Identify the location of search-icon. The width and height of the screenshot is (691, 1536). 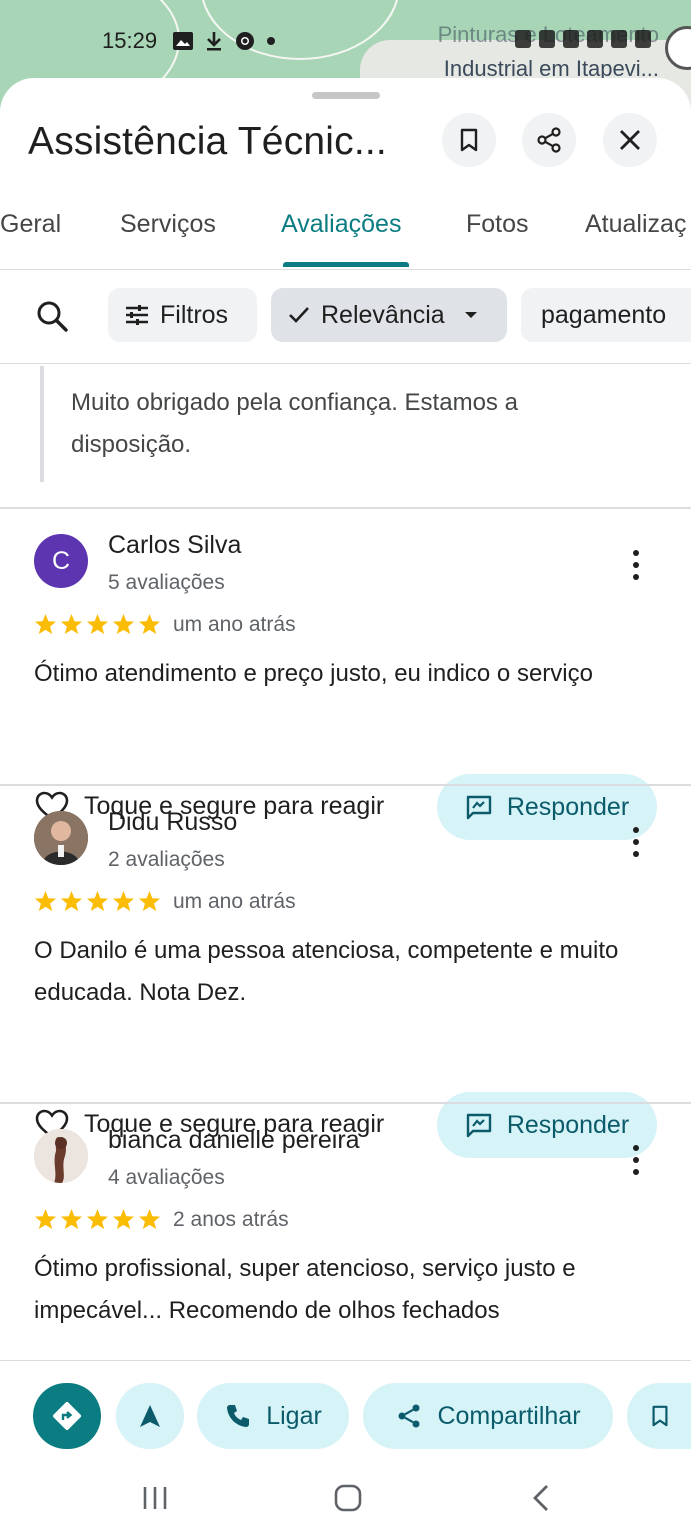
(52, 316).